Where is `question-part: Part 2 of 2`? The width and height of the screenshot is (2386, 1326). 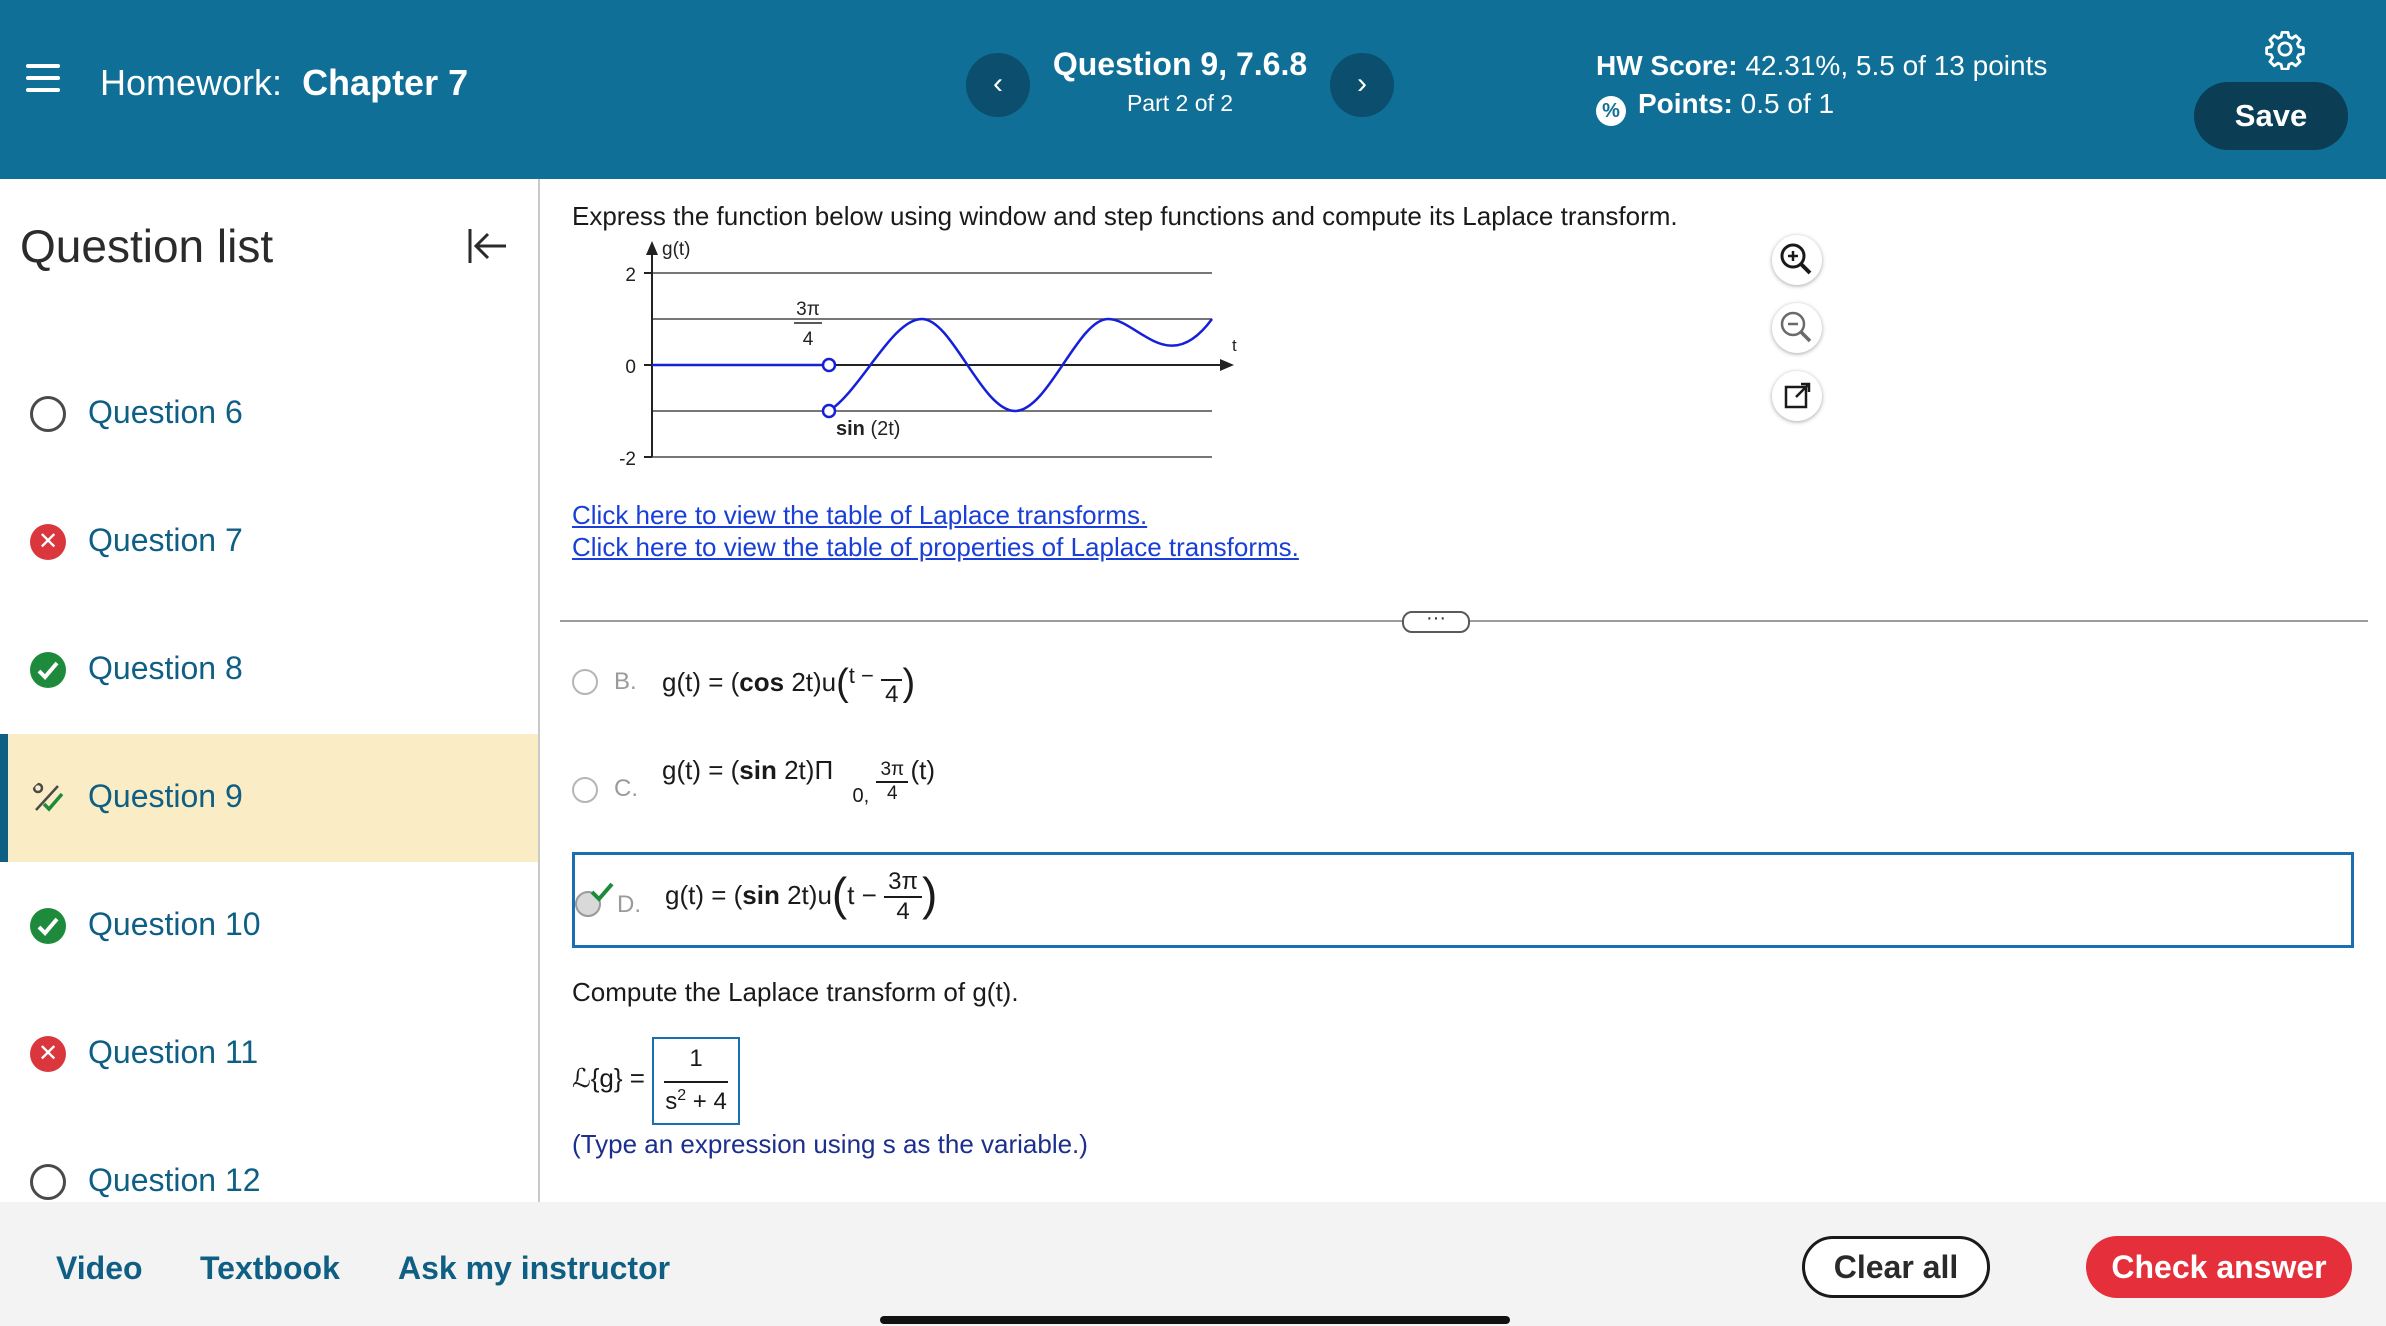
question-part: Part 2 of 2 is located at coordinates (1180, 103).